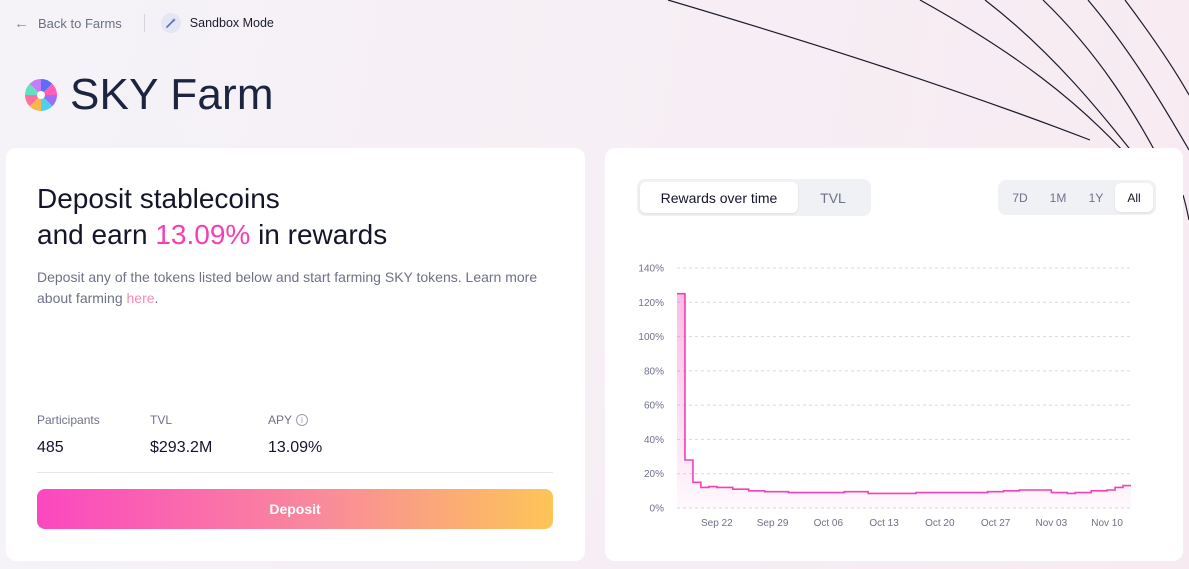  What do you see at coordinates (68, 434) in the screenshot?
I see `stat-participants: Participants 485` at bounding box center [68, 434].